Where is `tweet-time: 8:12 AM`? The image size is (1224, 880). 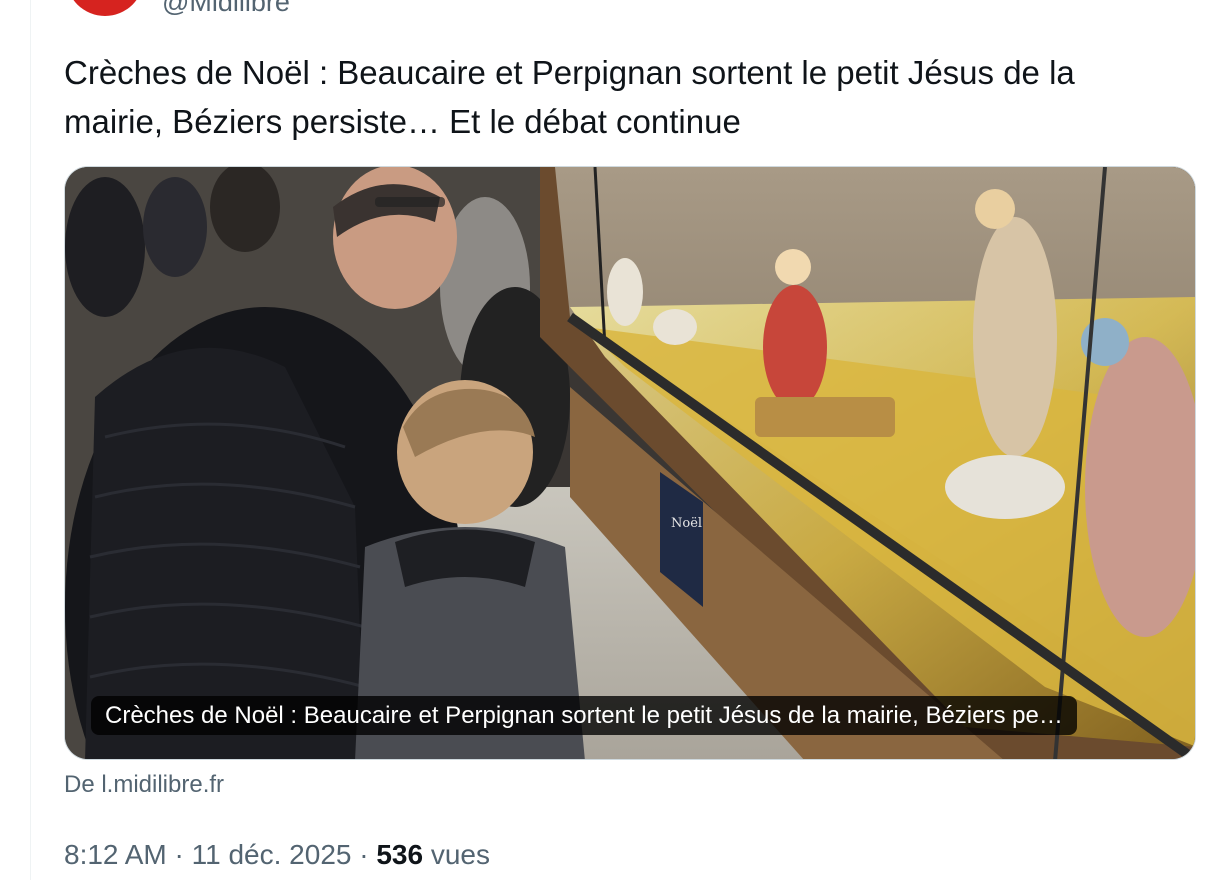 tweet-time: 8:12 AM is located at coordinates (115, 854).